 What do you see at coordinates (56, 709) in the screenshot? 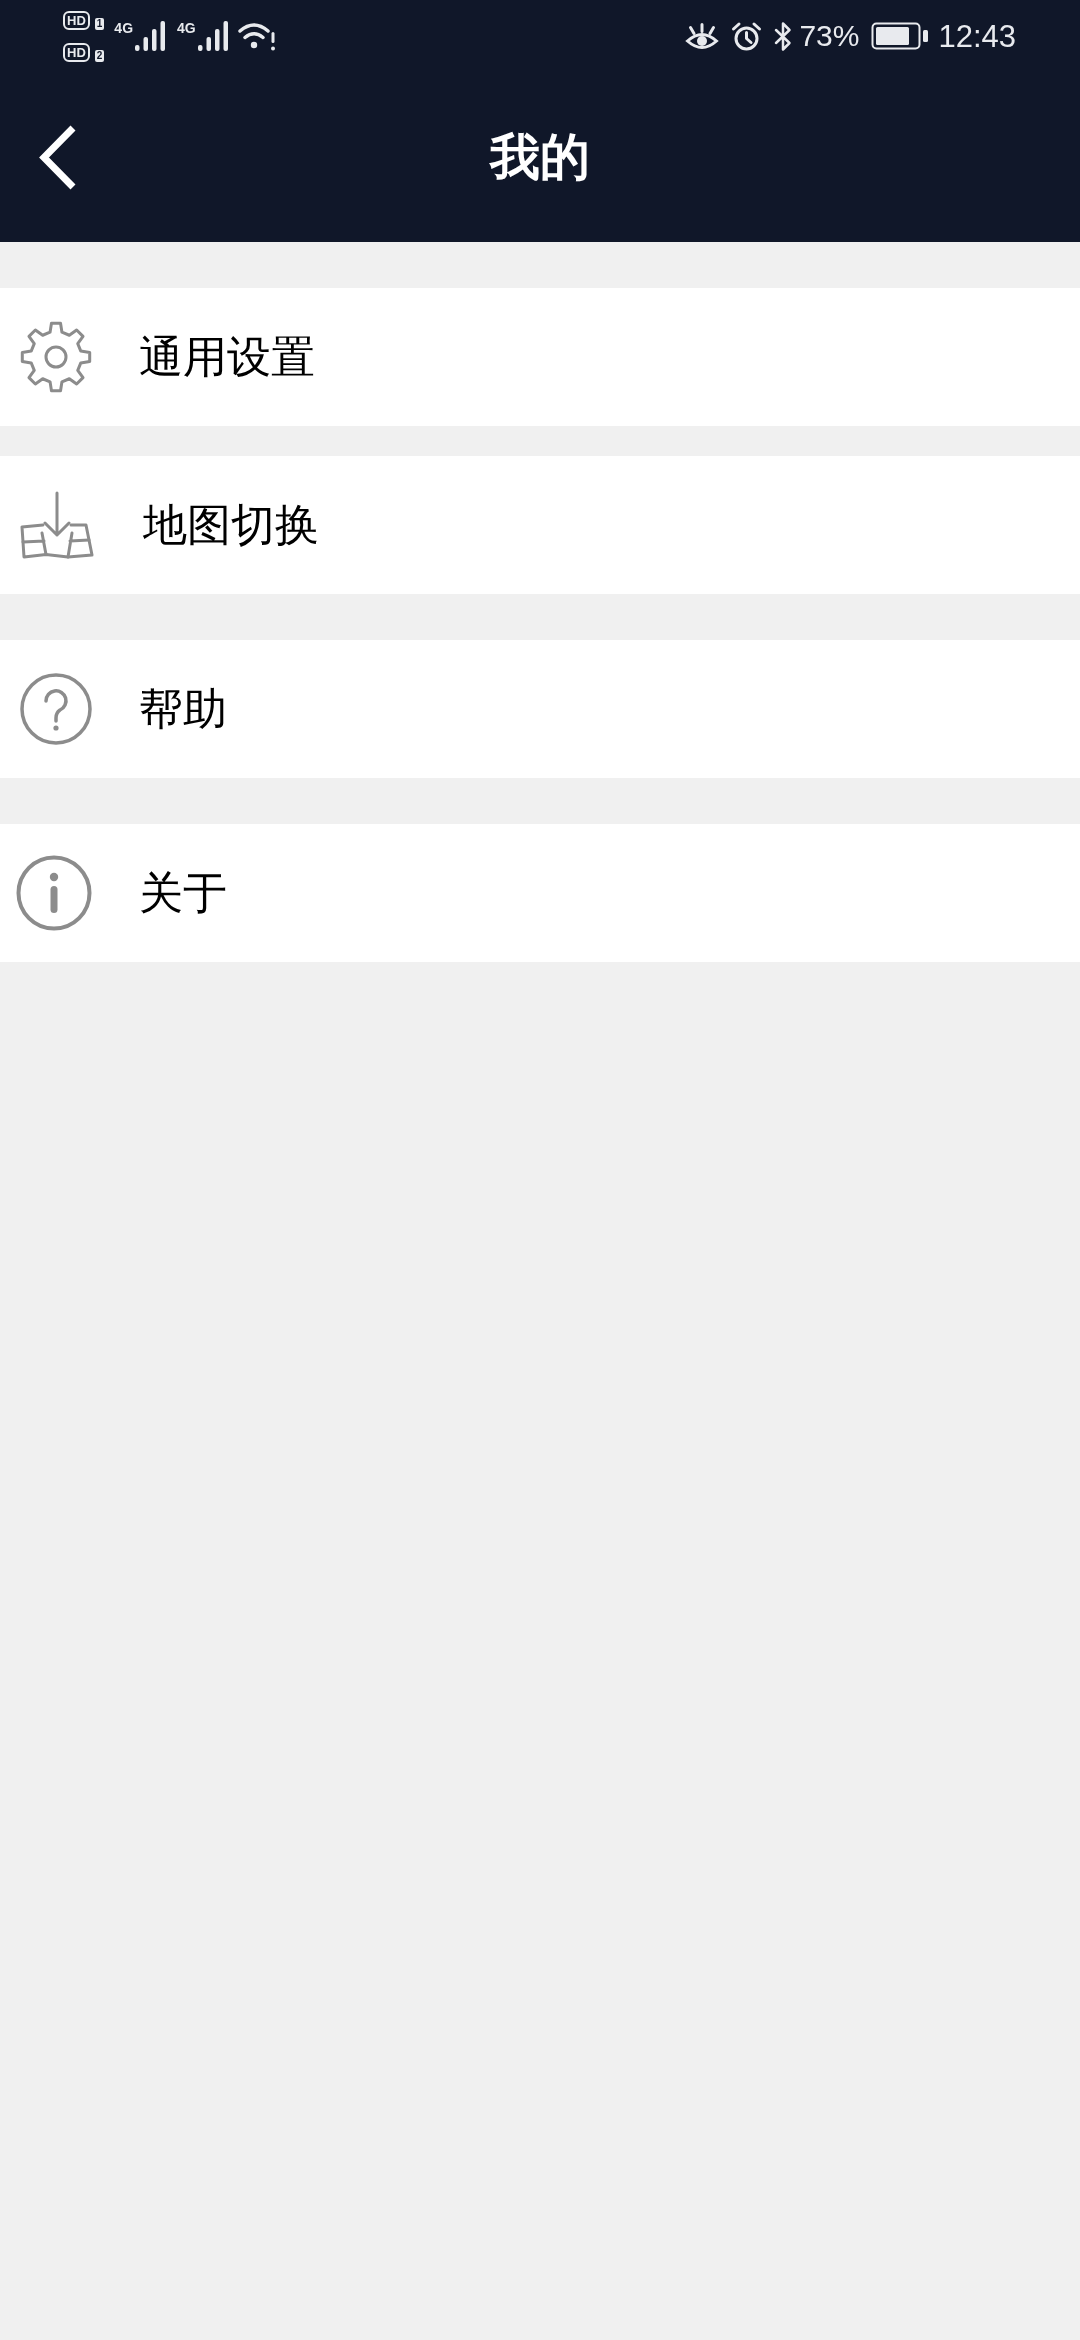
I see `help-icon` at bounding box center [56, 709].